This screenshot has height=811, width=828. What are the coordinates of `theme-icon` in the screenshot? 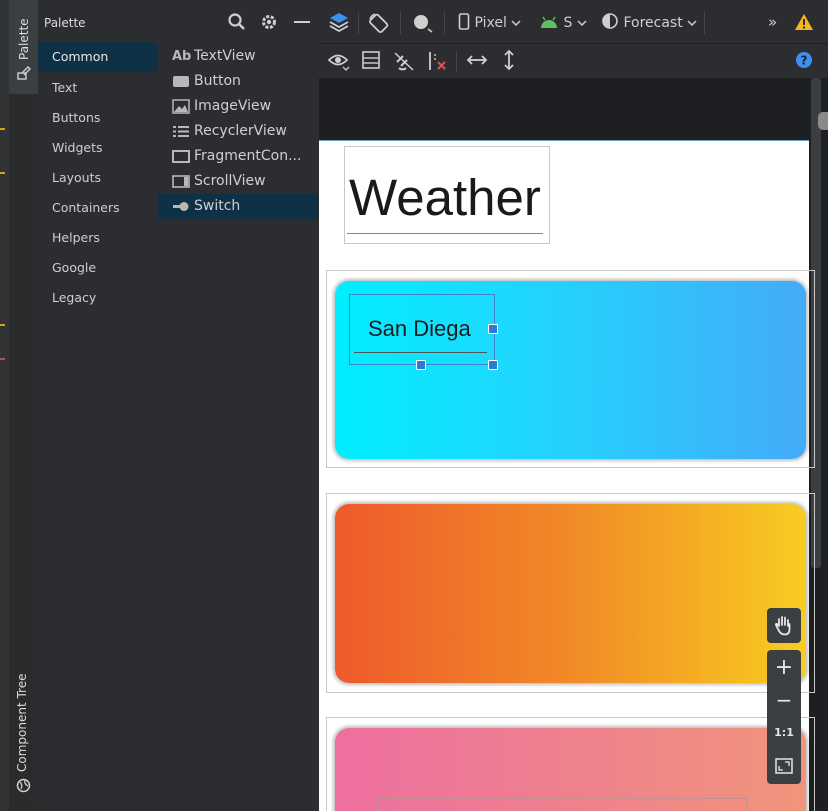 It's located at (610, 21).